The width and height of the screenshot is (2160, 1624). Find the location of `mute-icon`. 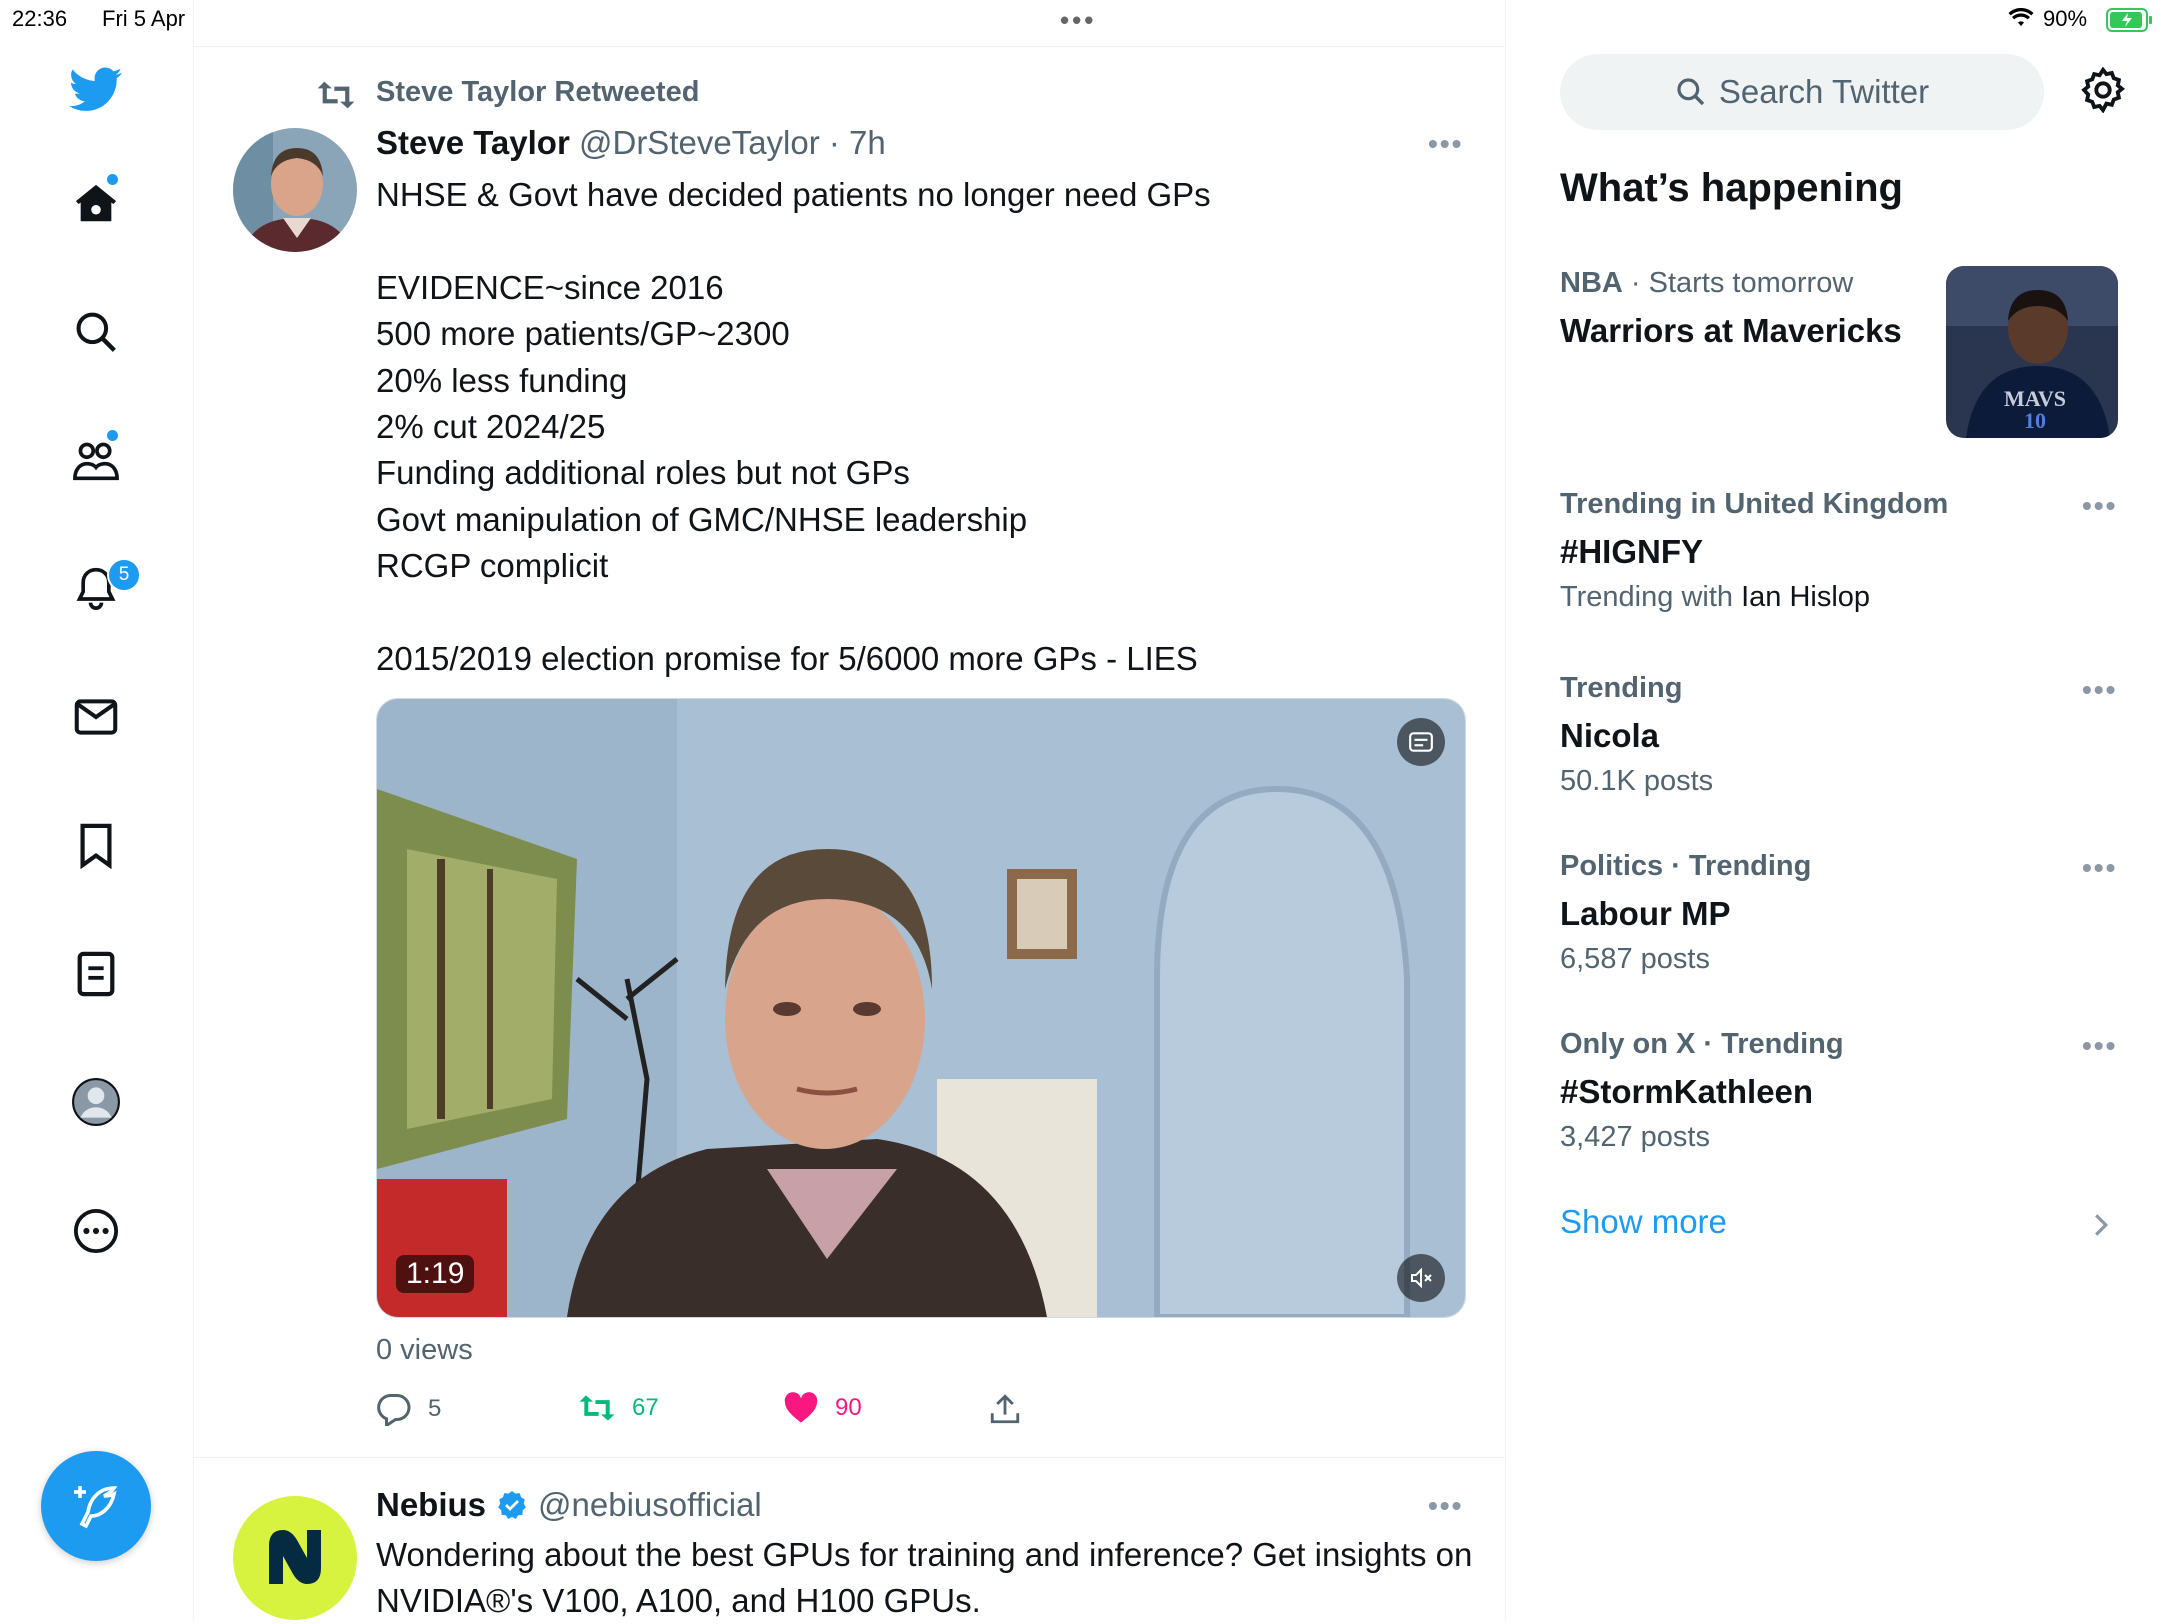

mute-icon is located at coordinates (1421, 1278).